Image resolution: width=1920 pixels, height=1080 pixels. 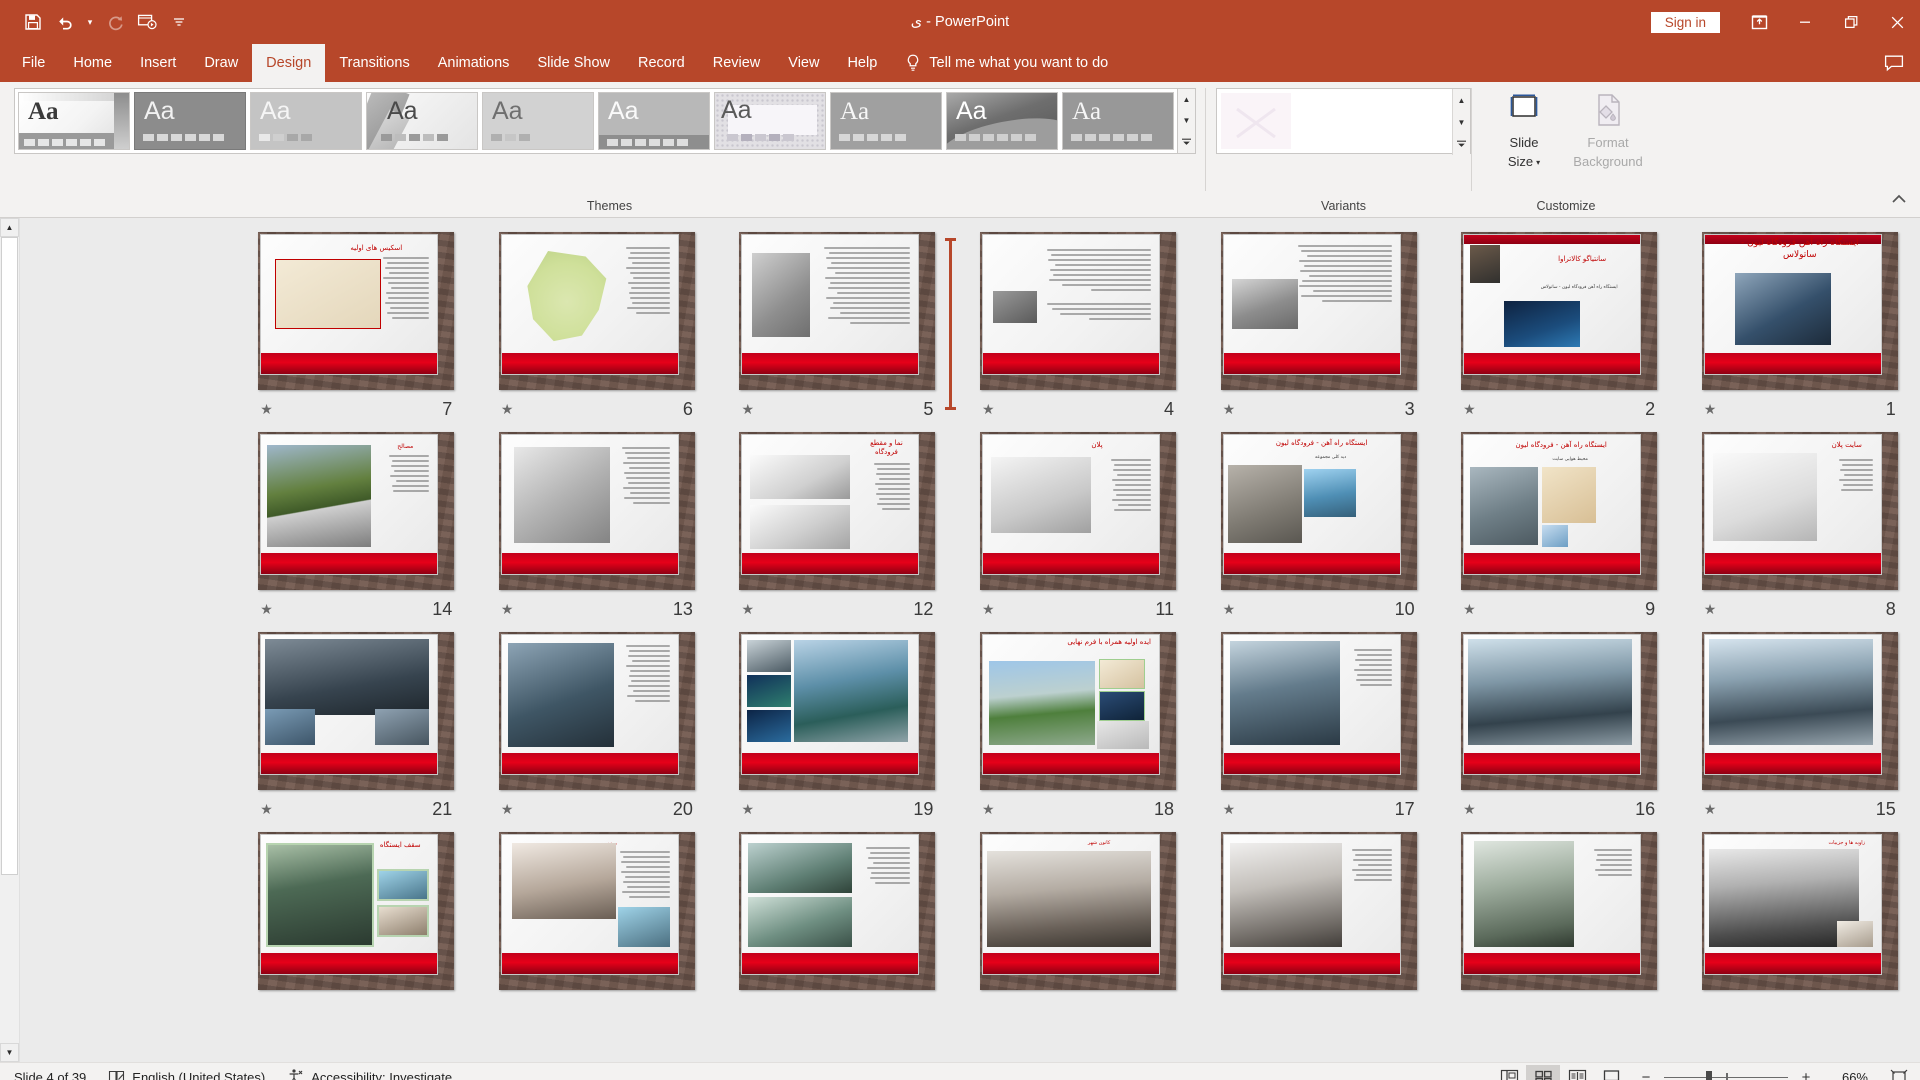 I want to click on theme-thumb-mid-gray: Aa, so click(x=654, y=121).